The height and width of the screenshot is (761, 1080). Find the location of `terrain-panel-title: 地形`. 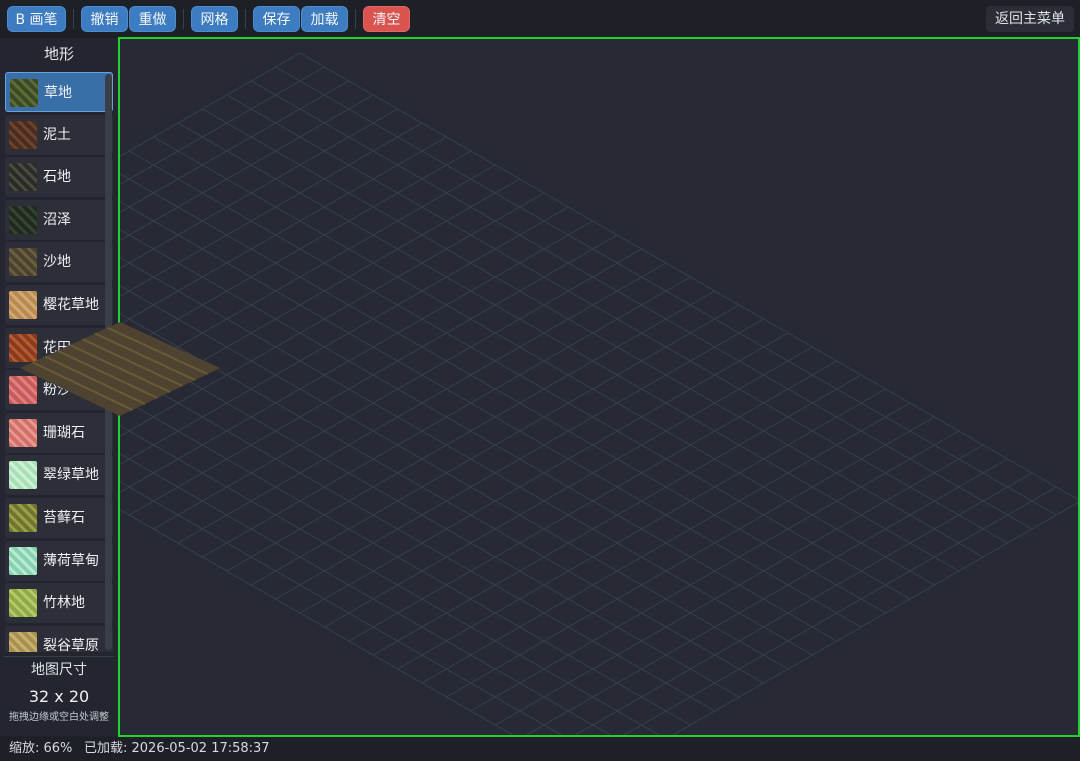

terrain-panel-title: 地形 is located at coordinates (58, 54).